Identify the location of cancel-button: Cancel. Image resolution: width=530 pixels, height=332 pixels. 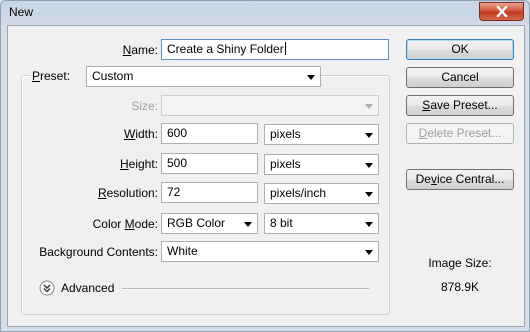
(460, 77).